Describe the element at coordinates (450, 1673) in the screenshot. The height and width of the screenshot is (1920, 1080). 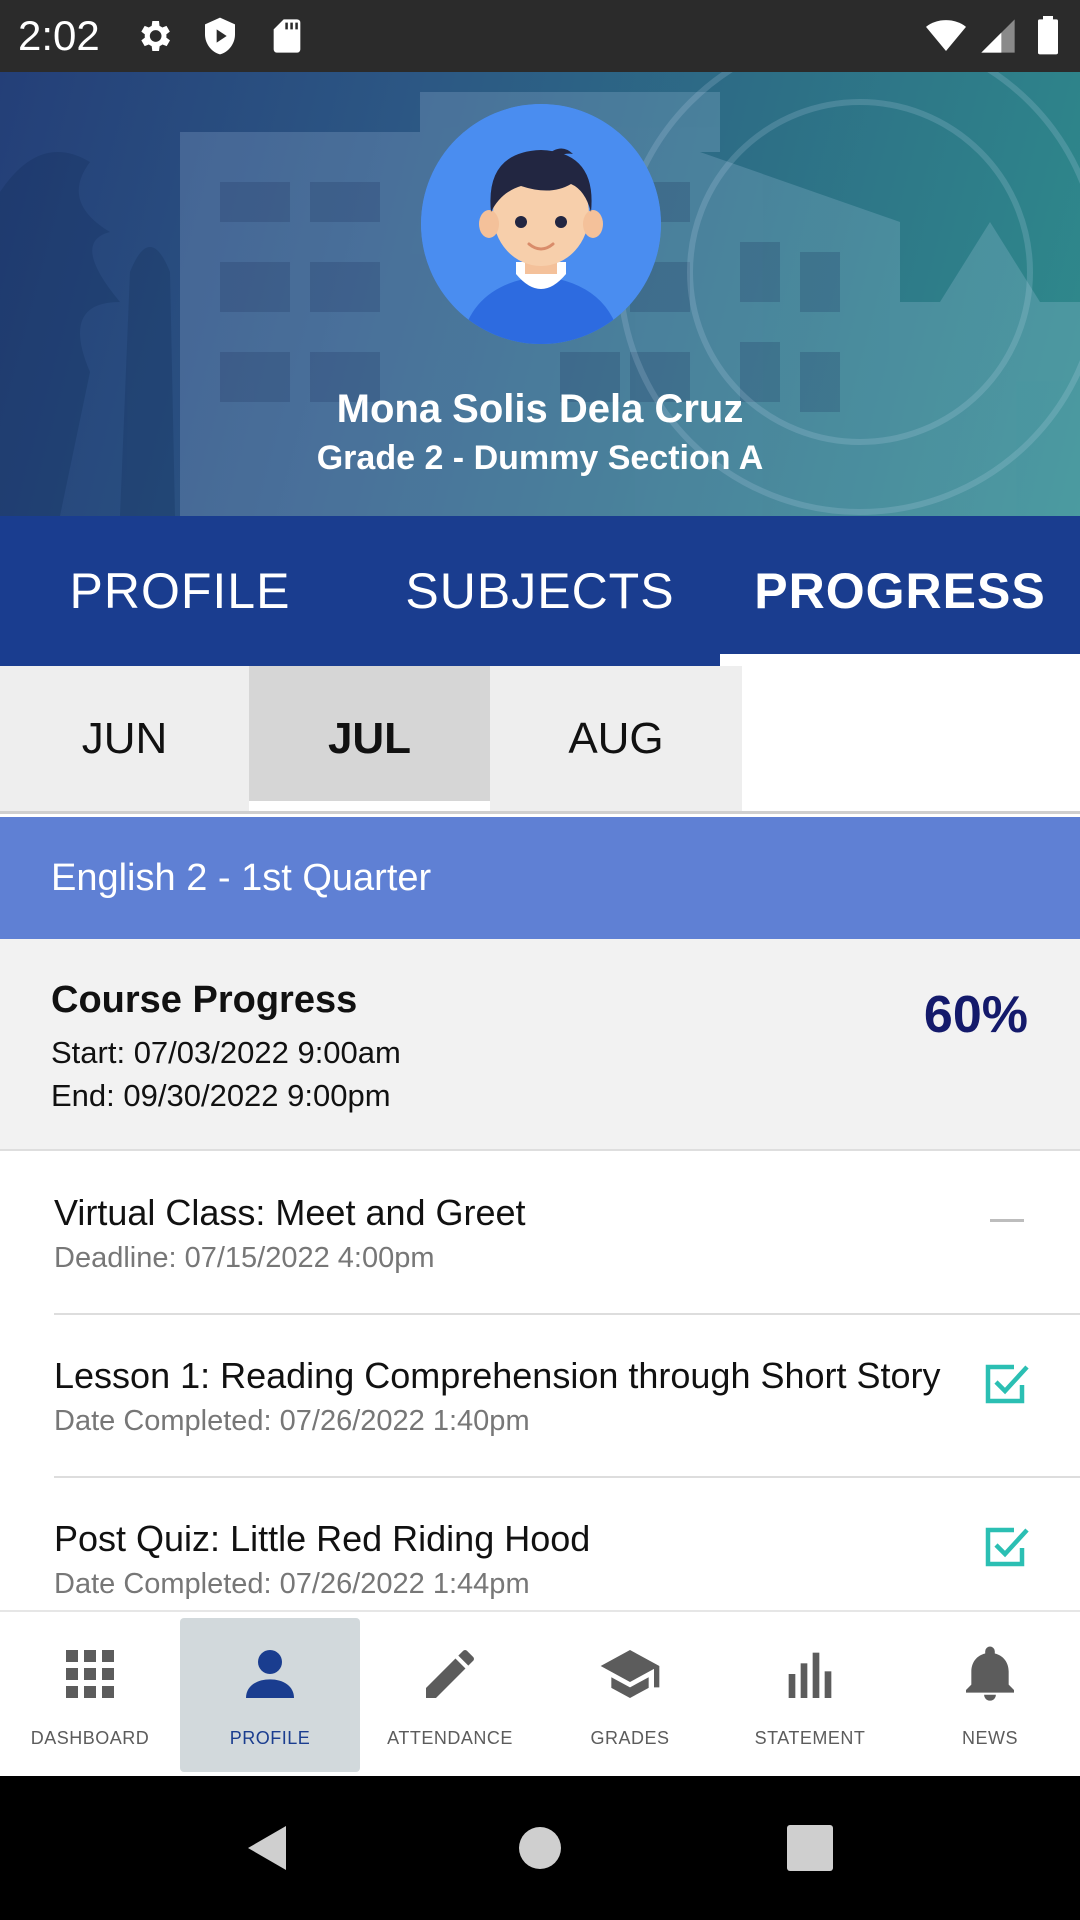
I see `pencil-icon` at that location.